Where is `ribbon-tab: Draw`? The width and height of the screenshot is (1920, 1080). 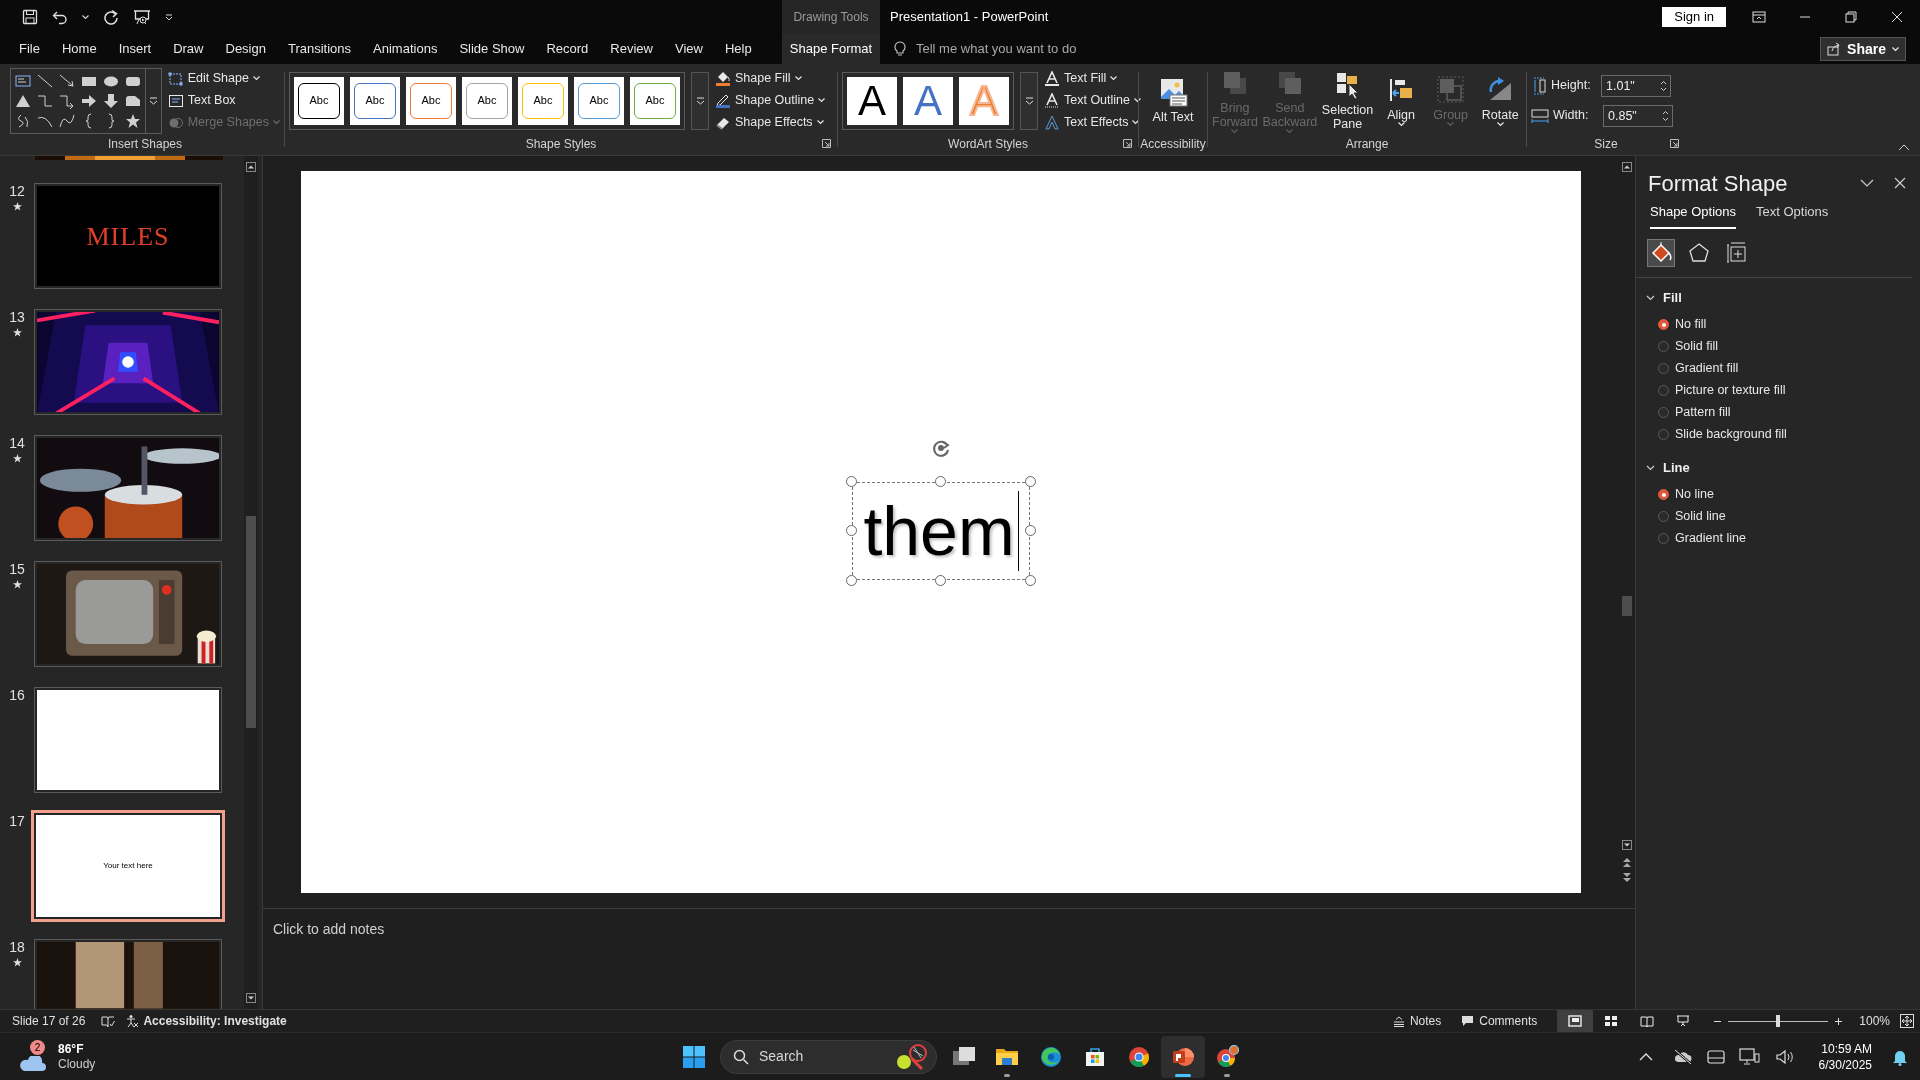
ribbon-tab: Draw is located at coordinates (188, 49).